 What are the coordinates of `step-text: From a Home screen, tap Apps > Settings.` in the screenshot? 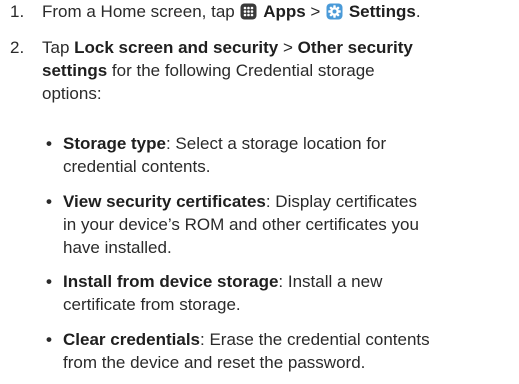 It's located at (277, 11).